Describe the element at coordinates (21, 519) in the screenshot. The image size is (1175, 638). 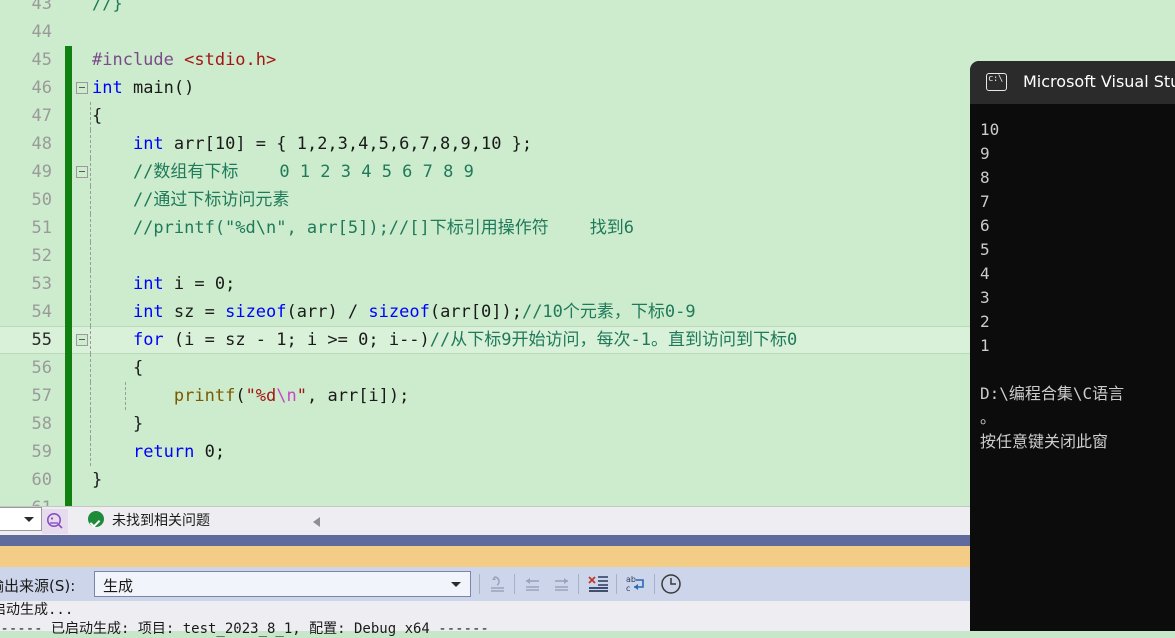
I see `error-scope-dropdown` at that location.